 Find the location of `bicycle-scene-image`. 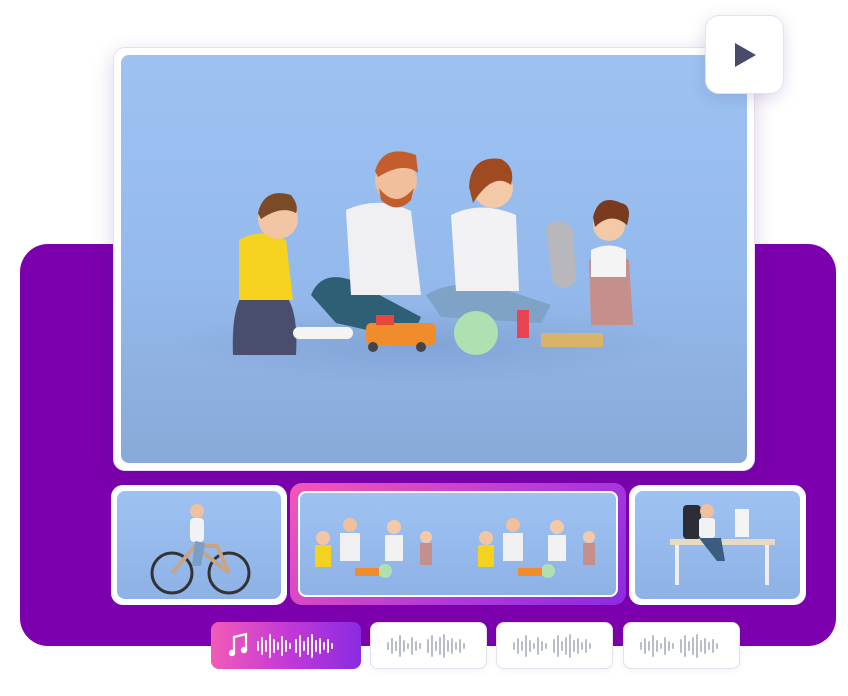

bicycle-scene-image is located at coordinates (199, 545).